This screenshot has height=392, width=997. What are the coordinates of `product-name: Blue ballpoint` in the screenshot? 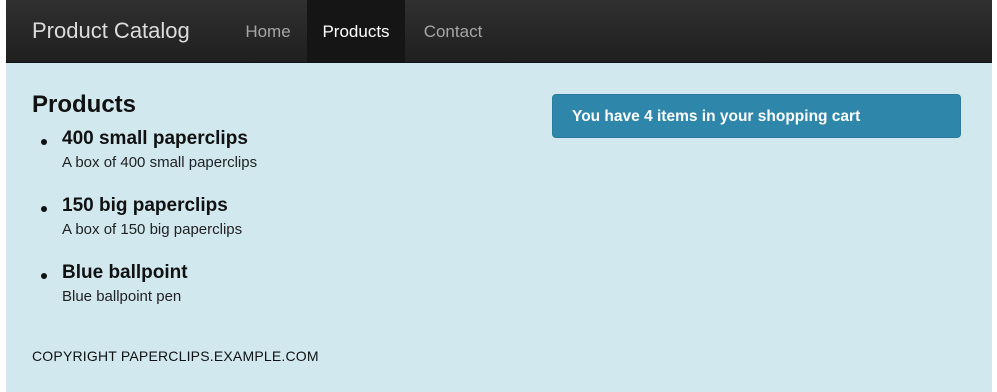 It's located at (125, 272).